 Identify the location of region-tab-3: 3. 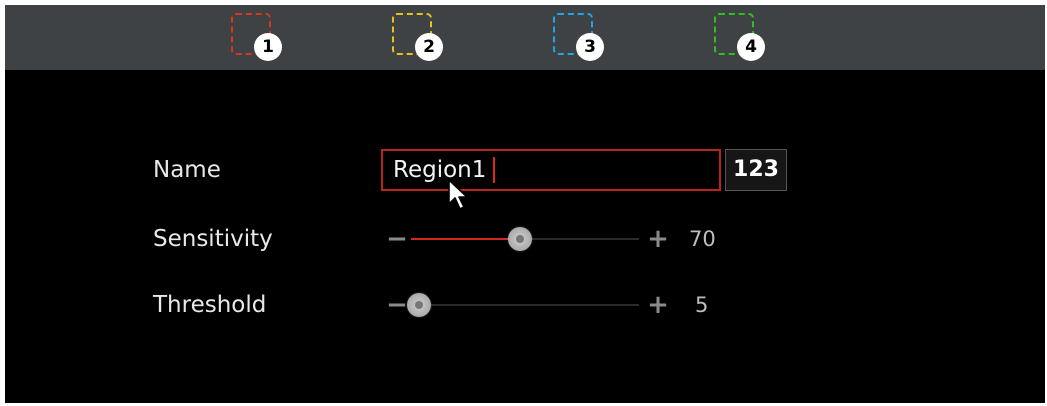
(579, 37).